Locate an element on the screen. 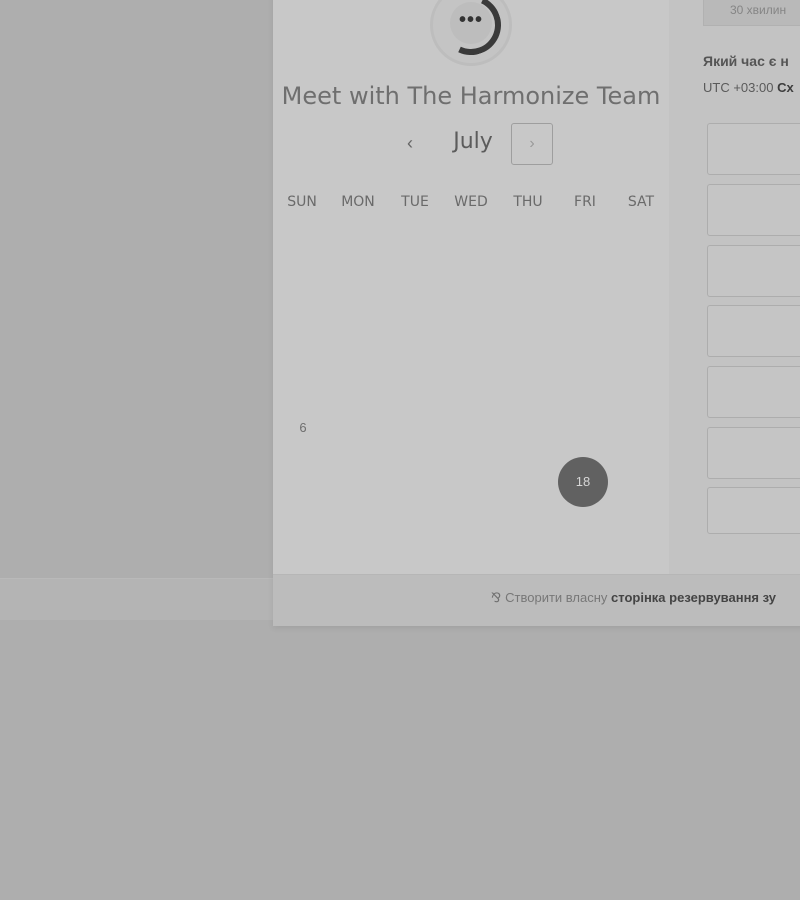  timezone-name: Сх is located at coordinates (785, 87).